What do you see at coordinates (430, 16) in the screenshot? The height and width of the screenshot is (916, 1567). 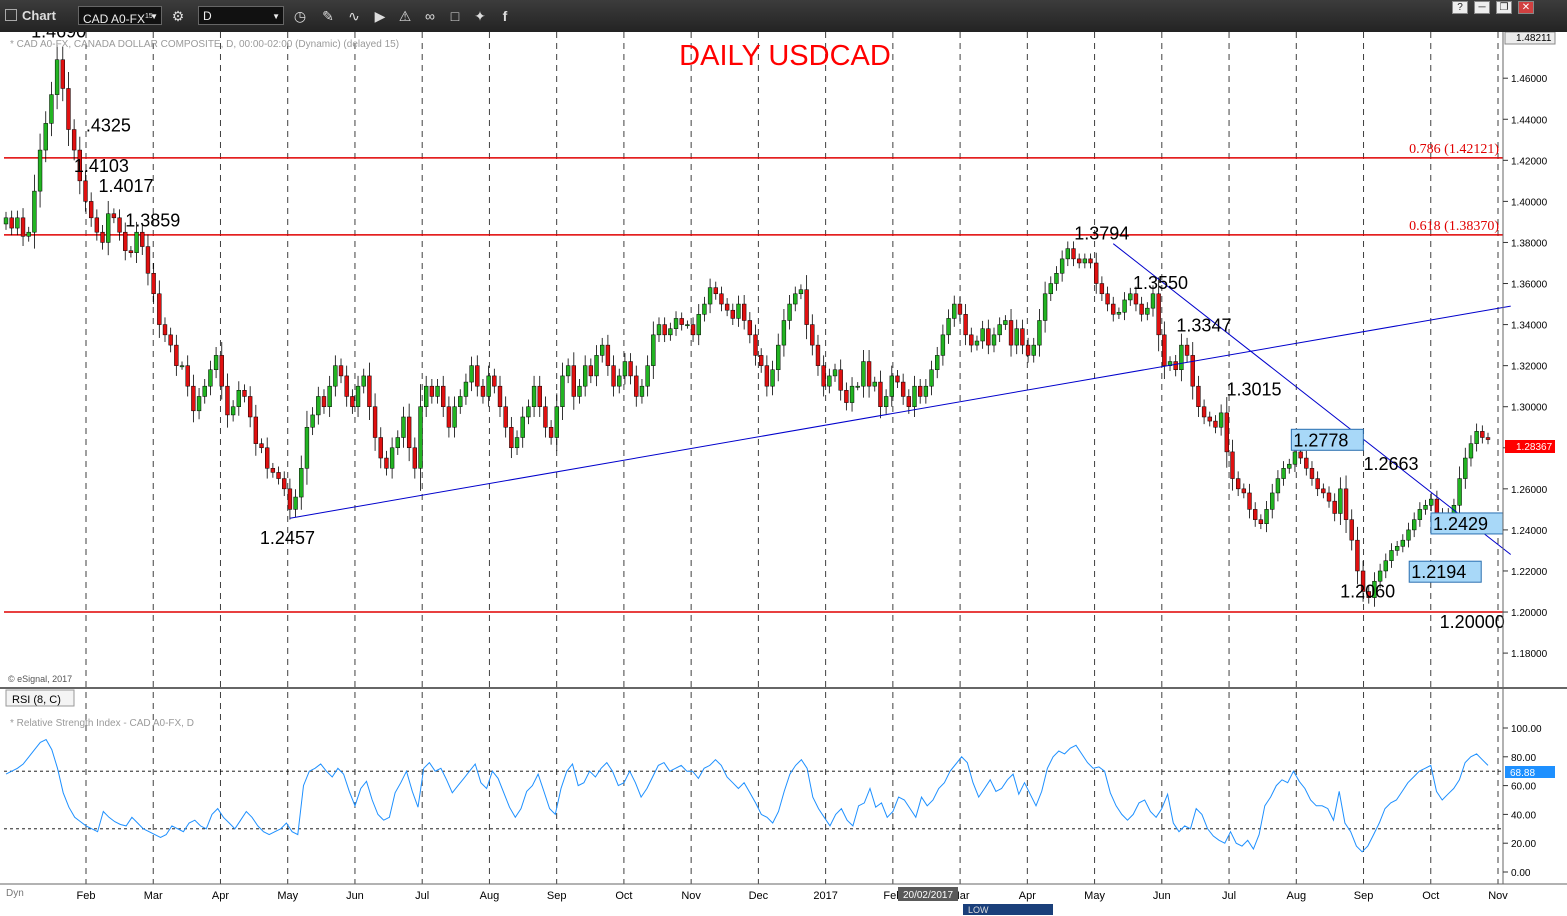 I see `link-icon: ∞` at bounding box center [430, 16].